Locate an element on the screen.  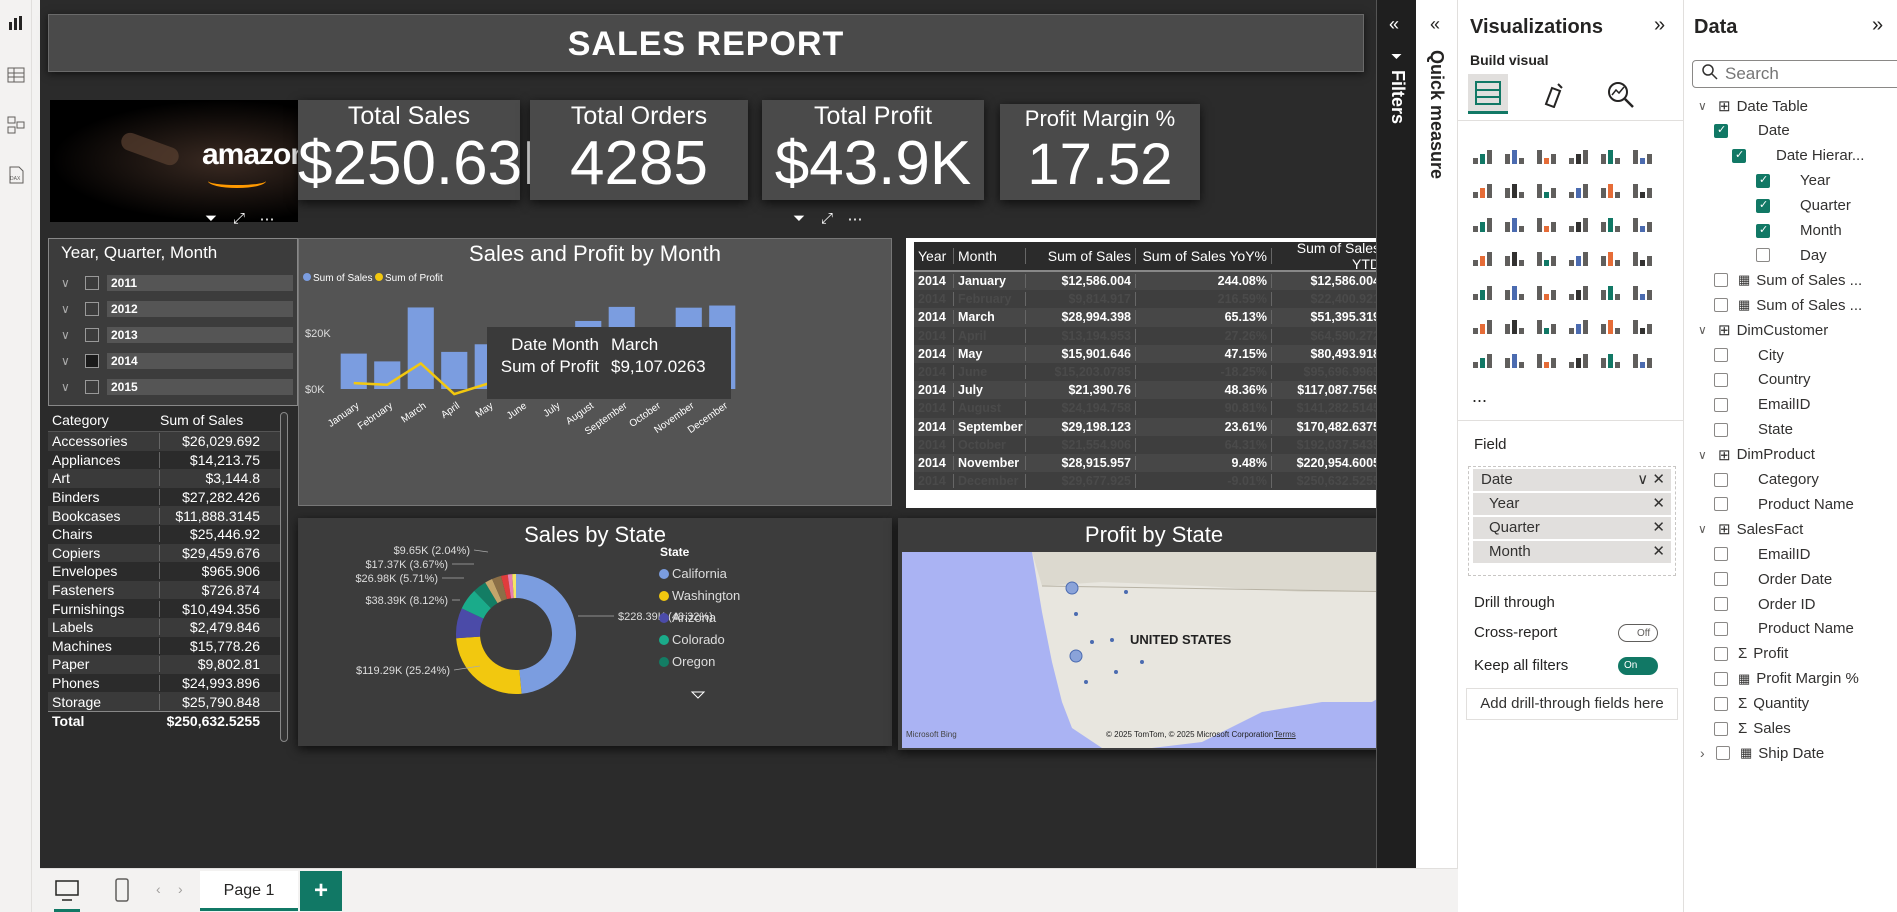
field-pill-date: Date ∨ ✕ is located at coordinates (1572, 480).